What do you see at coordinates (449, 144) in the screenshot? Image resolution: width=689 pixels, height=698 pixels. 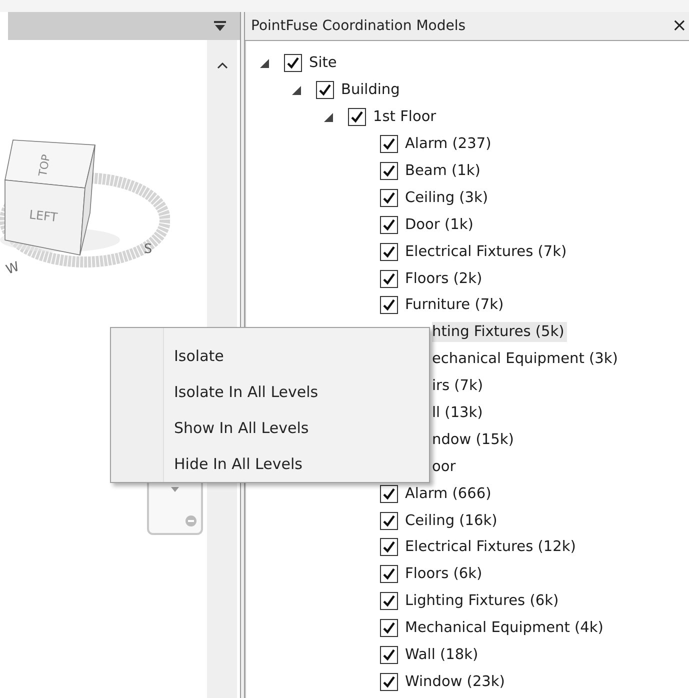 I see `tree-item-label: Alarm (237)` at bounding box center [449, 144].